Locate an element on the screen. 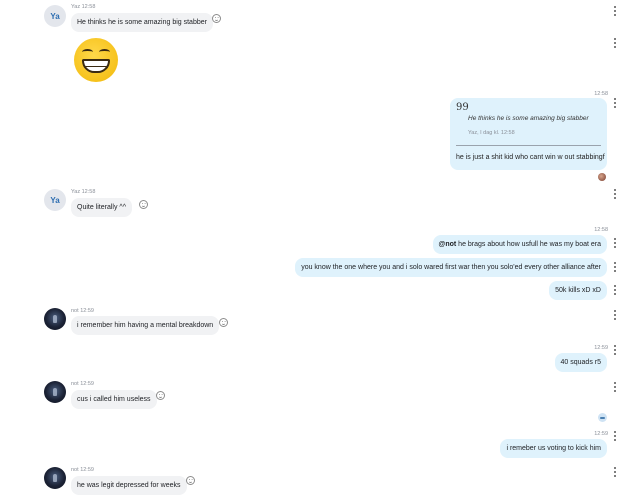 The height and width of the screenshot is (500, 620). message-bubble: 50k kills xD xD is located at coordinates (578, 290).